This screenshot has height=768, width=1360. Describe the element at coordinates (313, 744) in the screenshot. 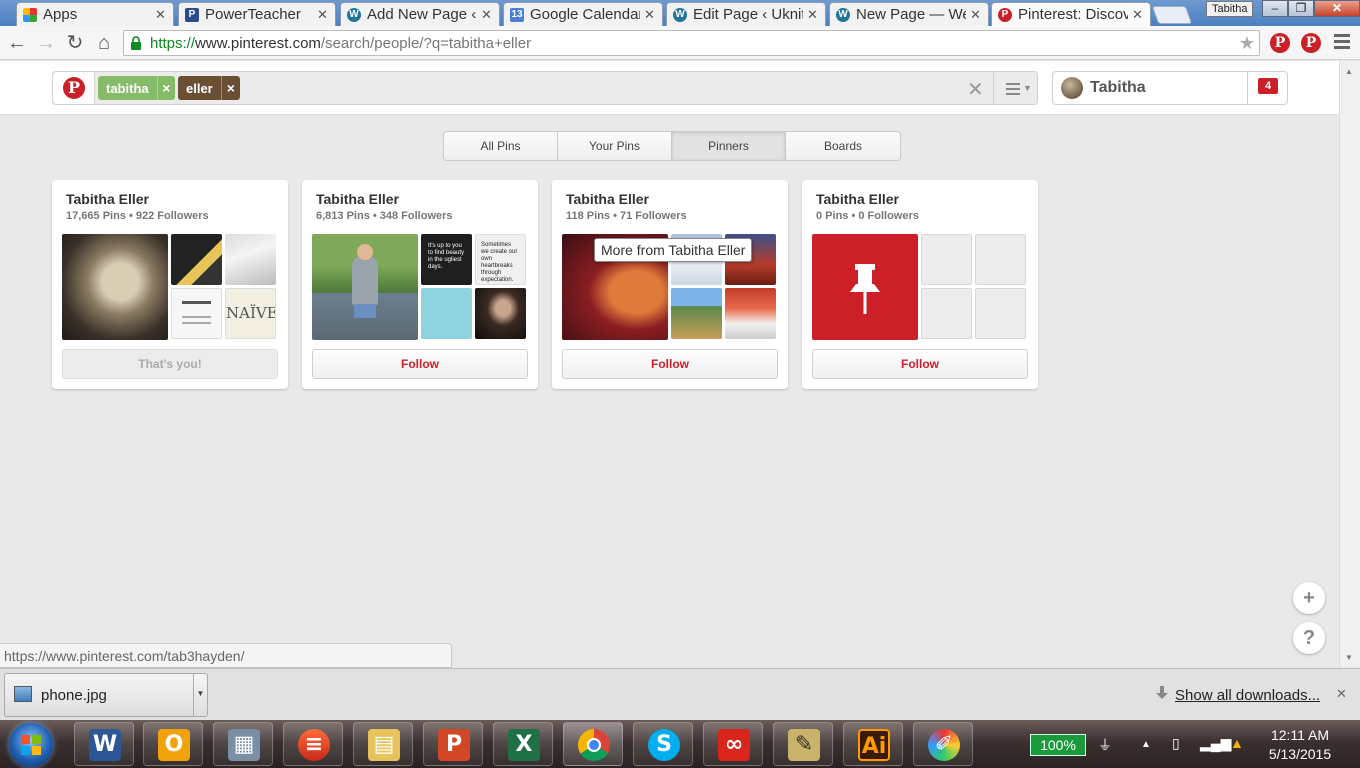

I see `taskbar-app: ≡` at that location.